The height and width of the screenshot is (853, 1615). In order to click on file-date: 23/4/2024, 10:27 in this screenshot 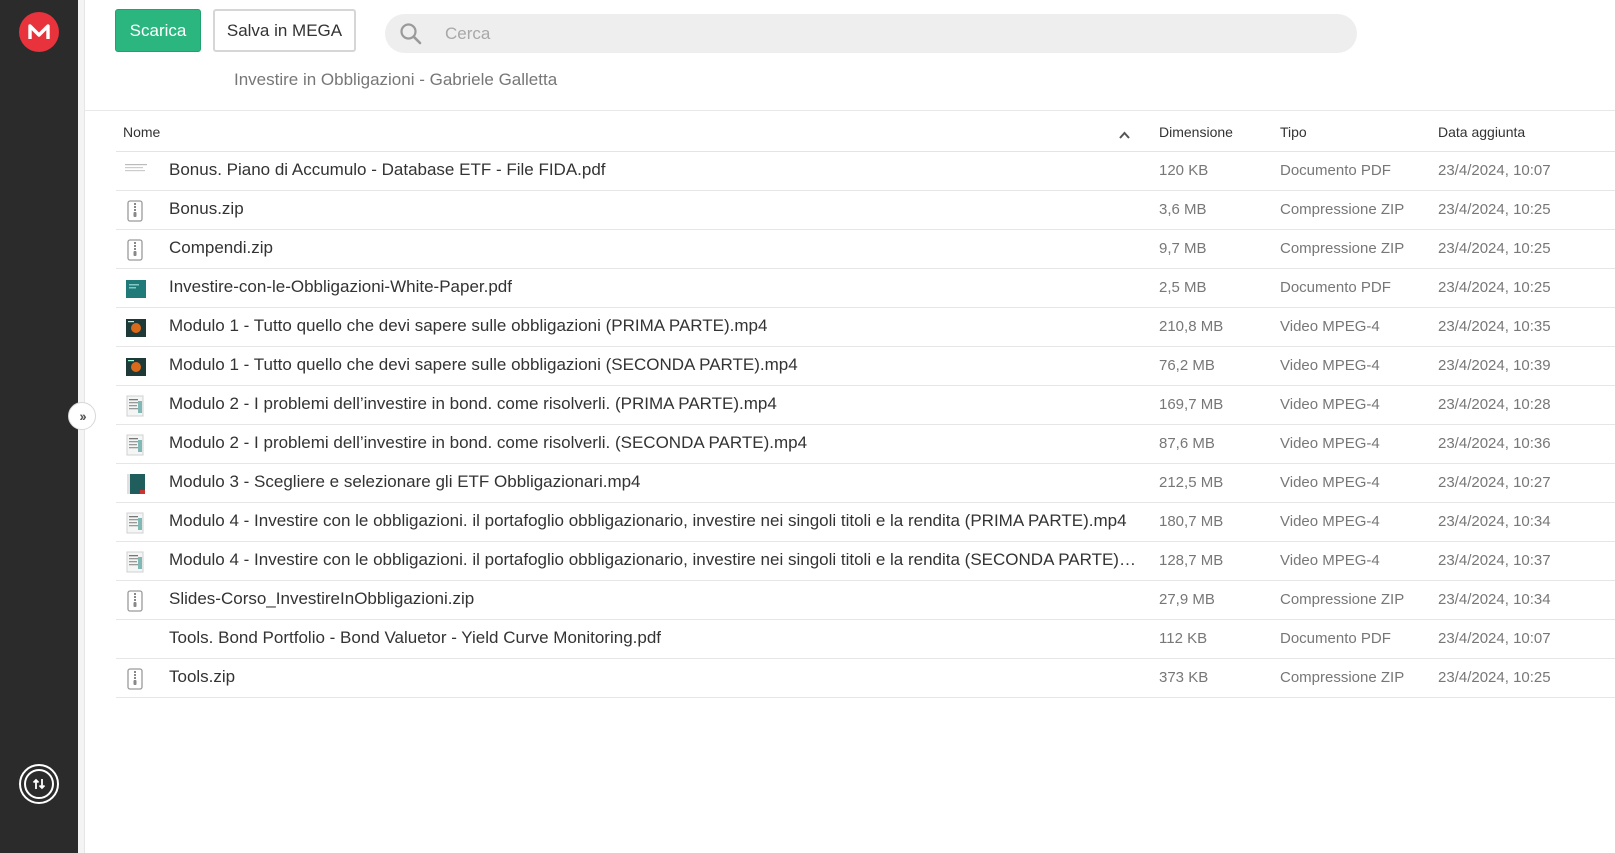, I will do `click(1494, 482)`.